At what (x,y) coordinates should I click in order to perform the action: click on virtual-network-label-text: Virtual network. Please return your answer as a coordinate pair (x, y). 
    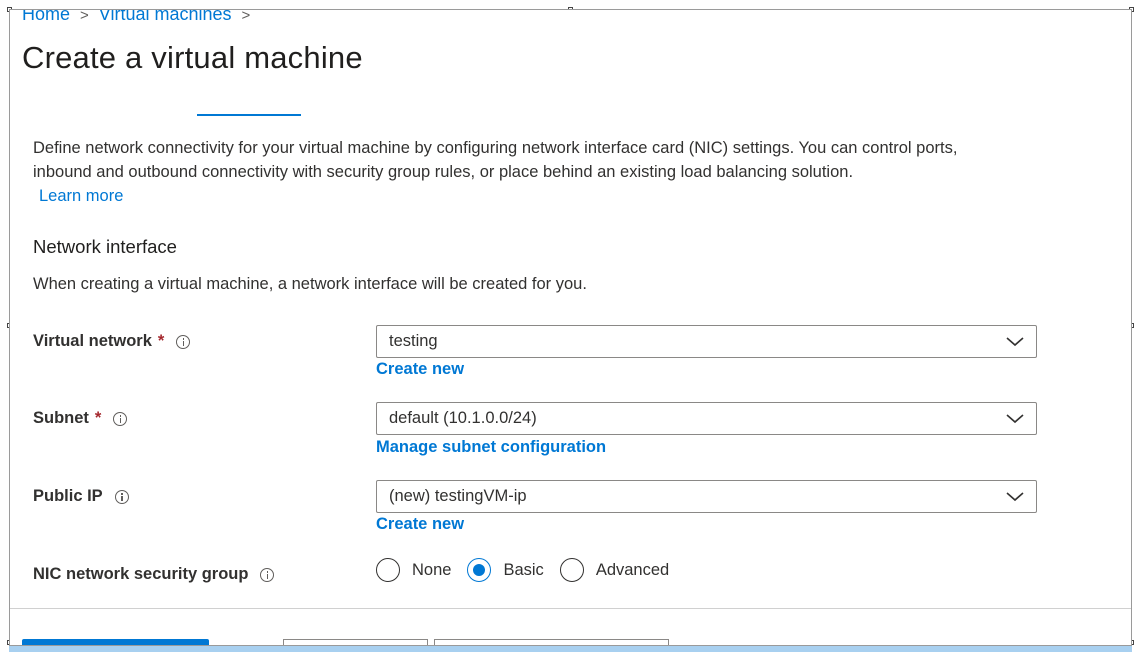
    Looking at the image, I should click on (92, 341).